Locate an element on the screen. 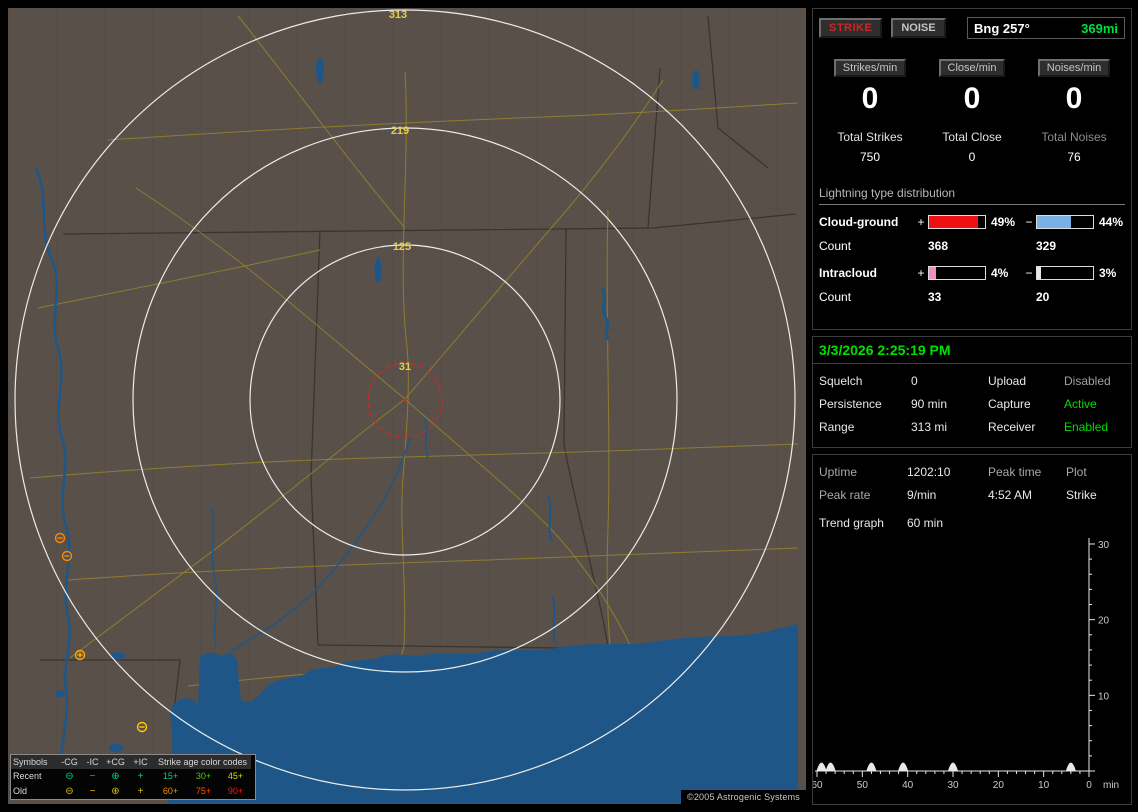 This screenshot has height=812, width=1138. peak-rate-value: 9/min is located at coordinates (922, 495).